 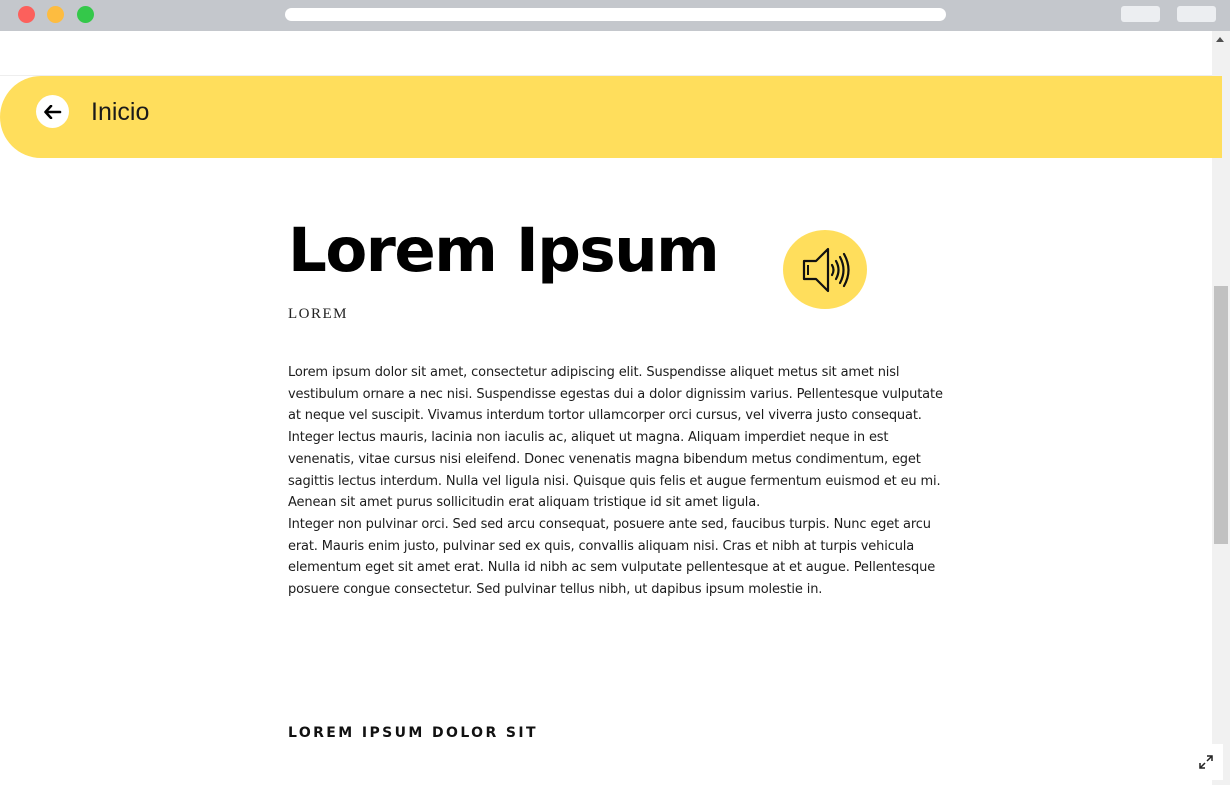 I want to click on speaker-icon, so click(x=826, y=269).